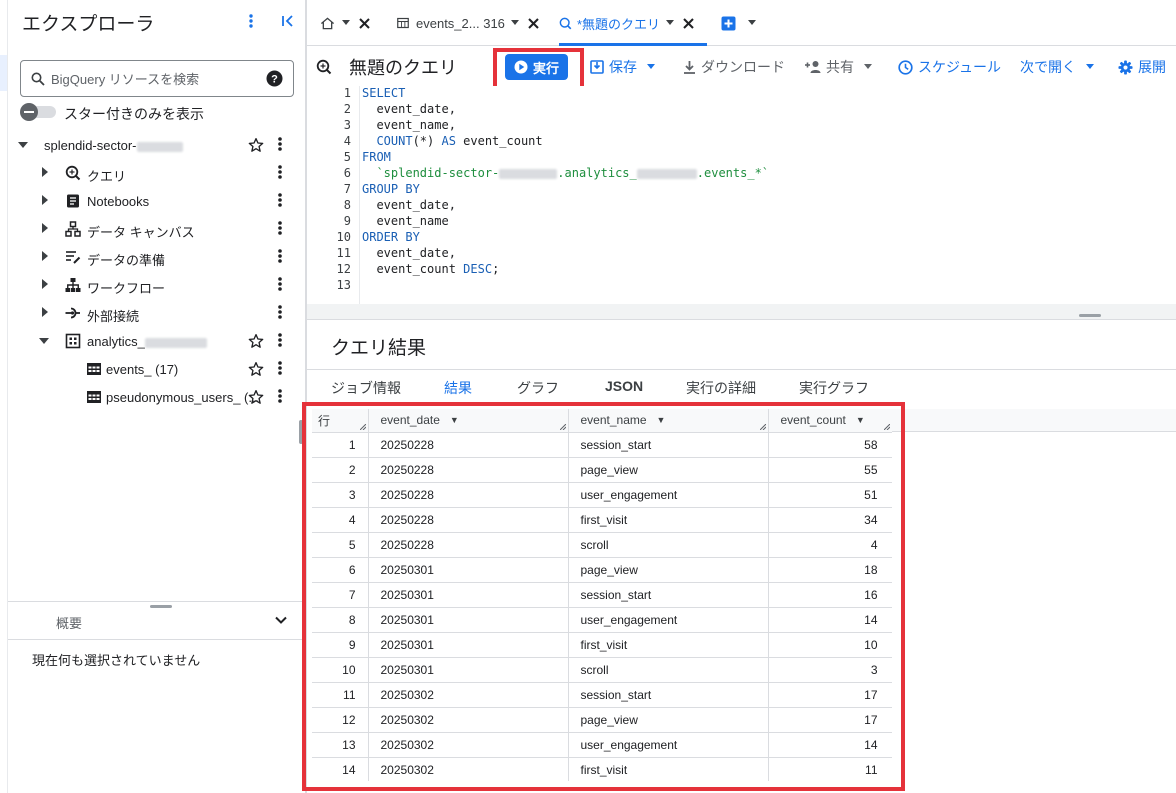 This screenshot has width=1176, height=793. I want to click on tab-untitled-query: *無題のクエリ, so click(633, 23).